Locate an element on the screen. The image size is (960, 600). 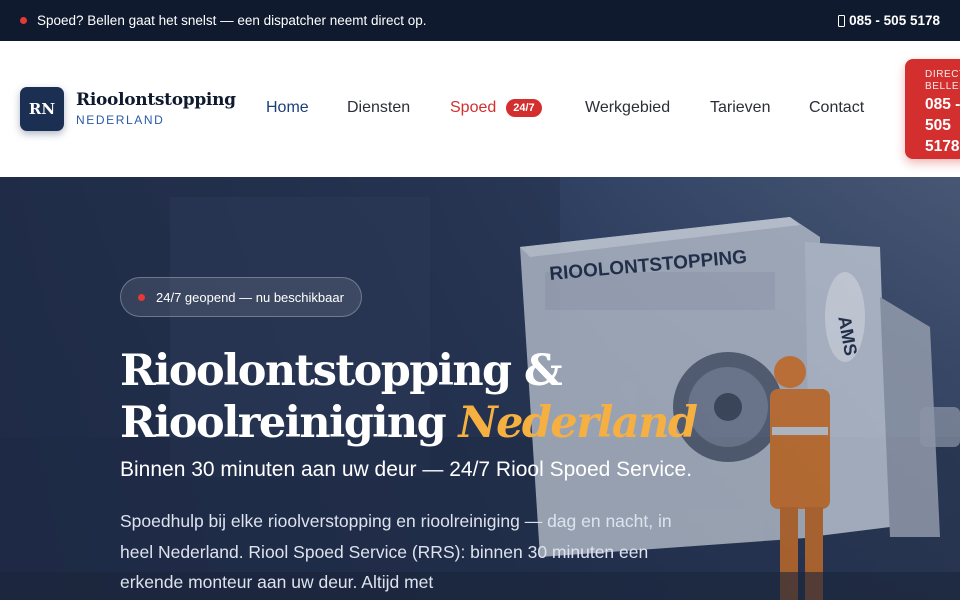
nav-item-spoed: Spoed 24/7 is located at coordinates (496, 108).